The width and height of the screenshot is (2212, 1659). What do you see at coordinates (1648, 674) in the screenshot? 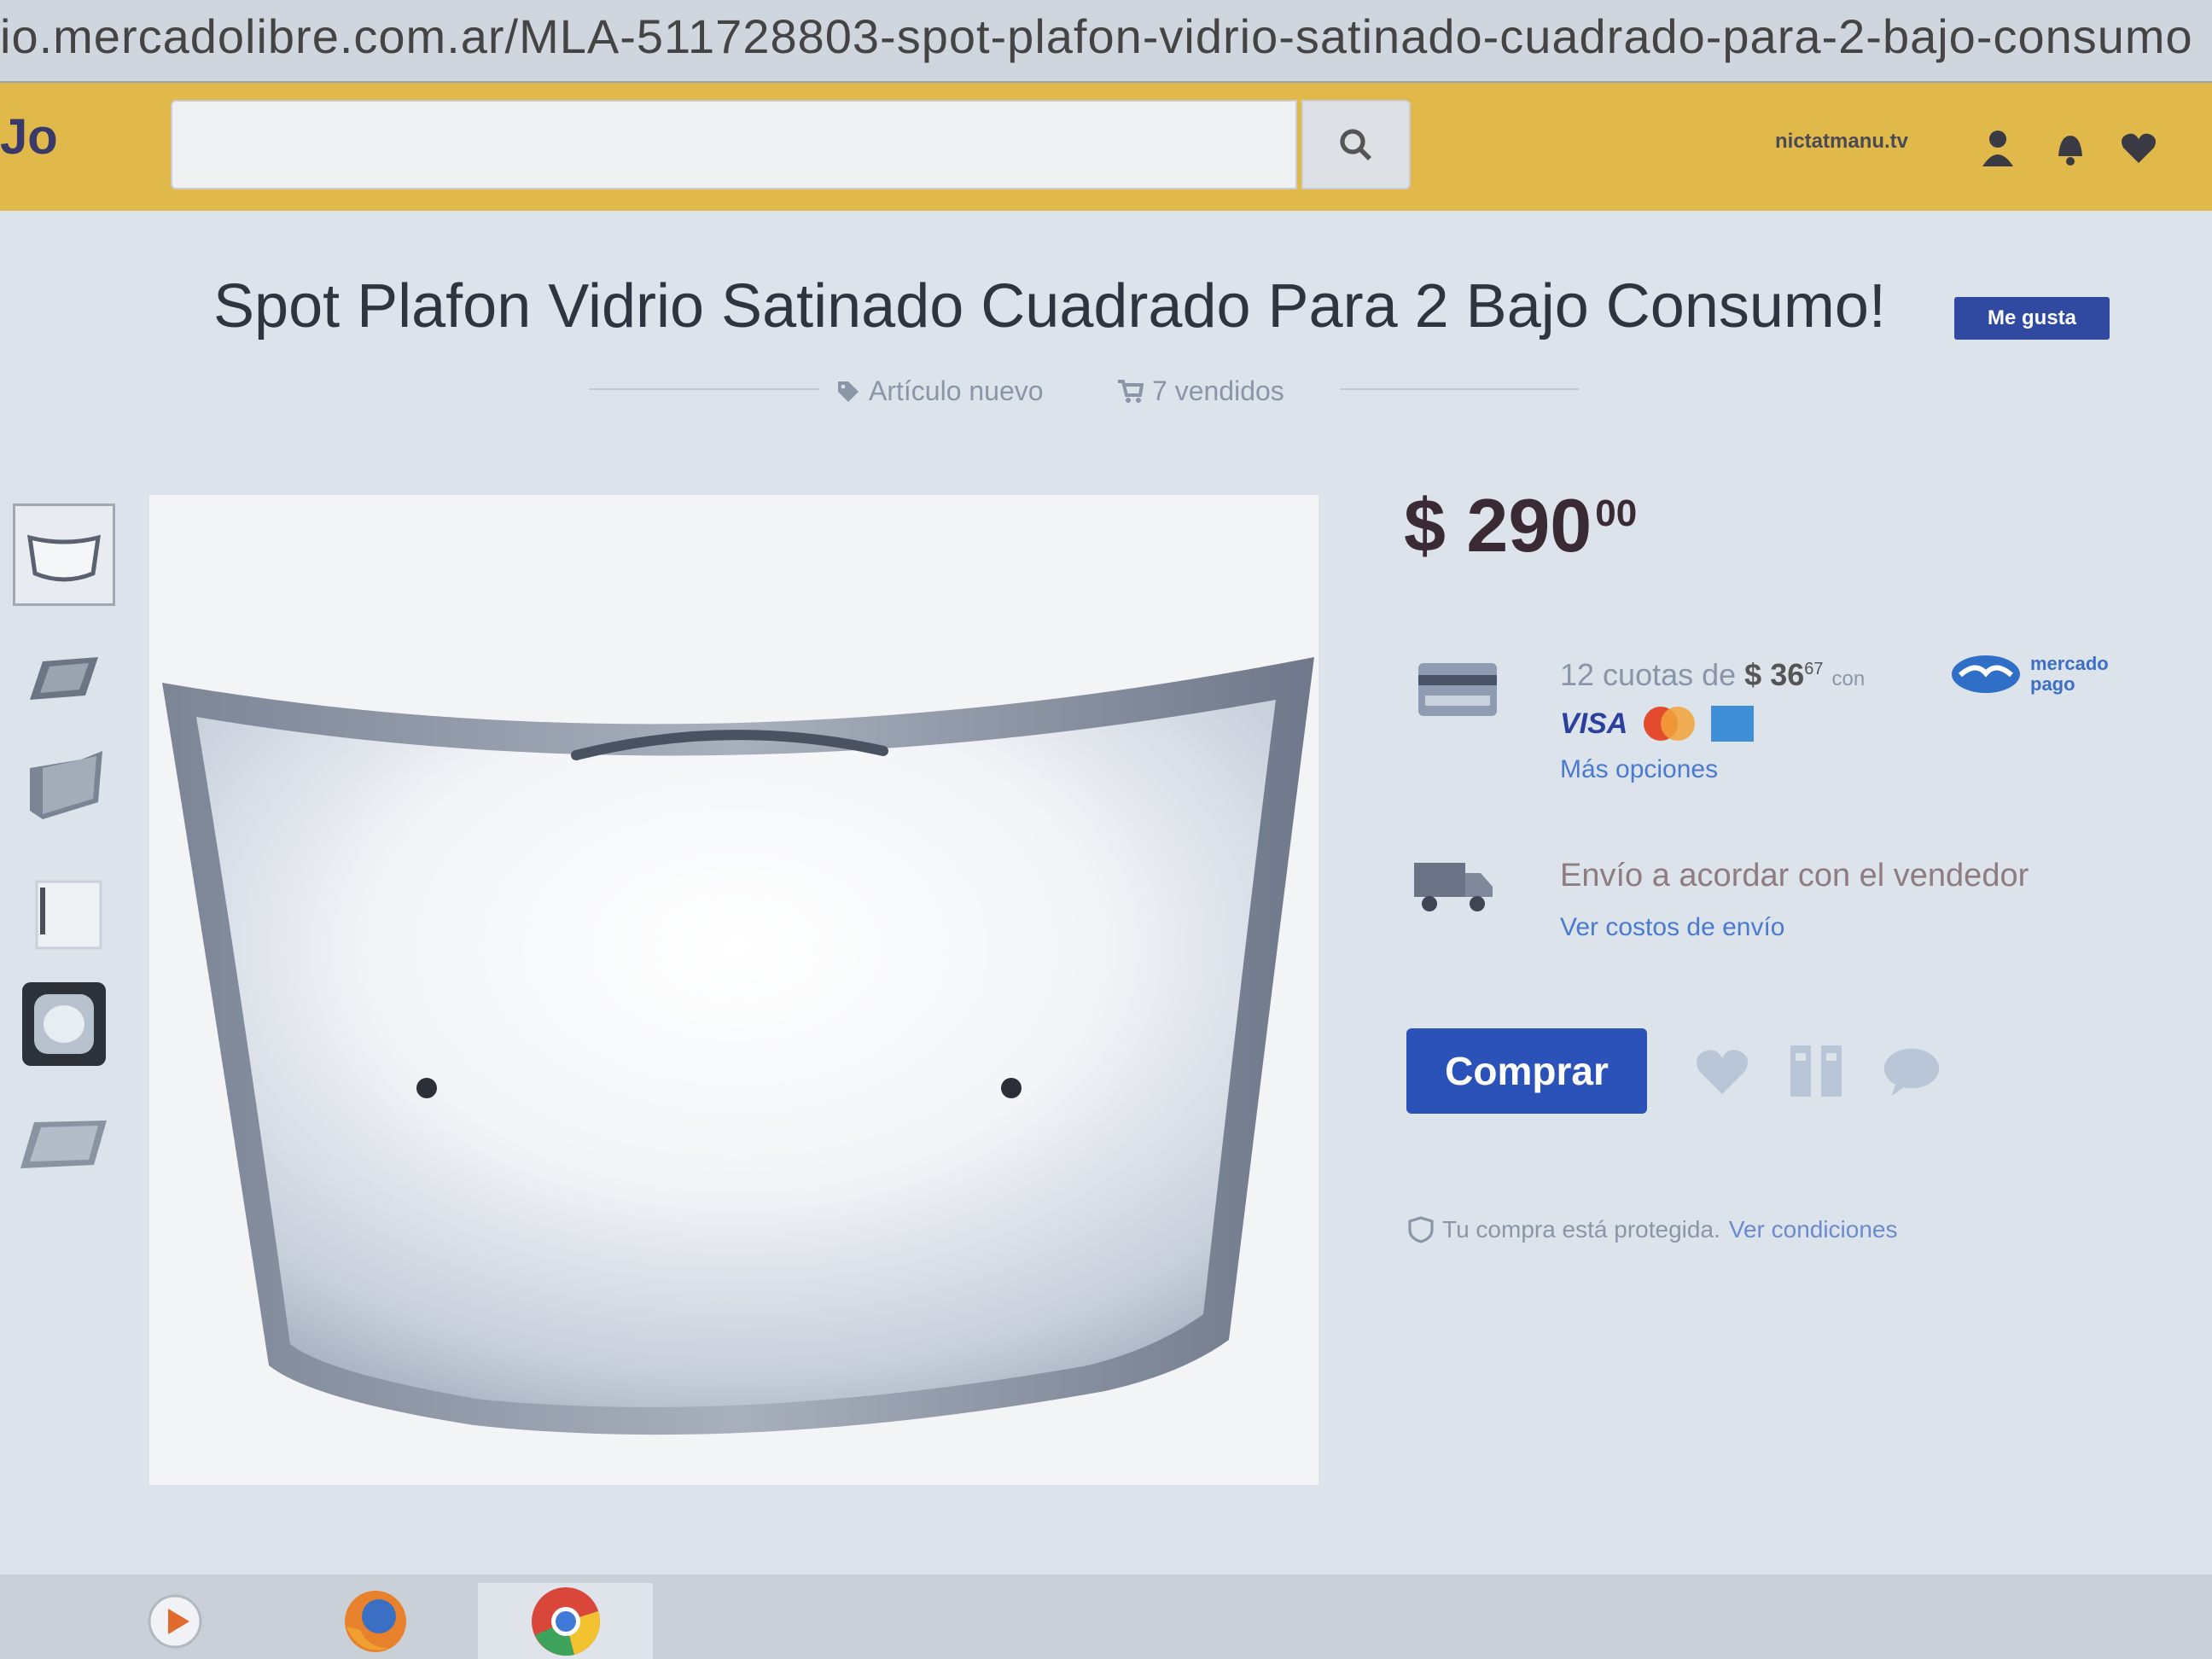
I see `installments-prefix: 12 cuotas de` at bounding box center [1648, 674].